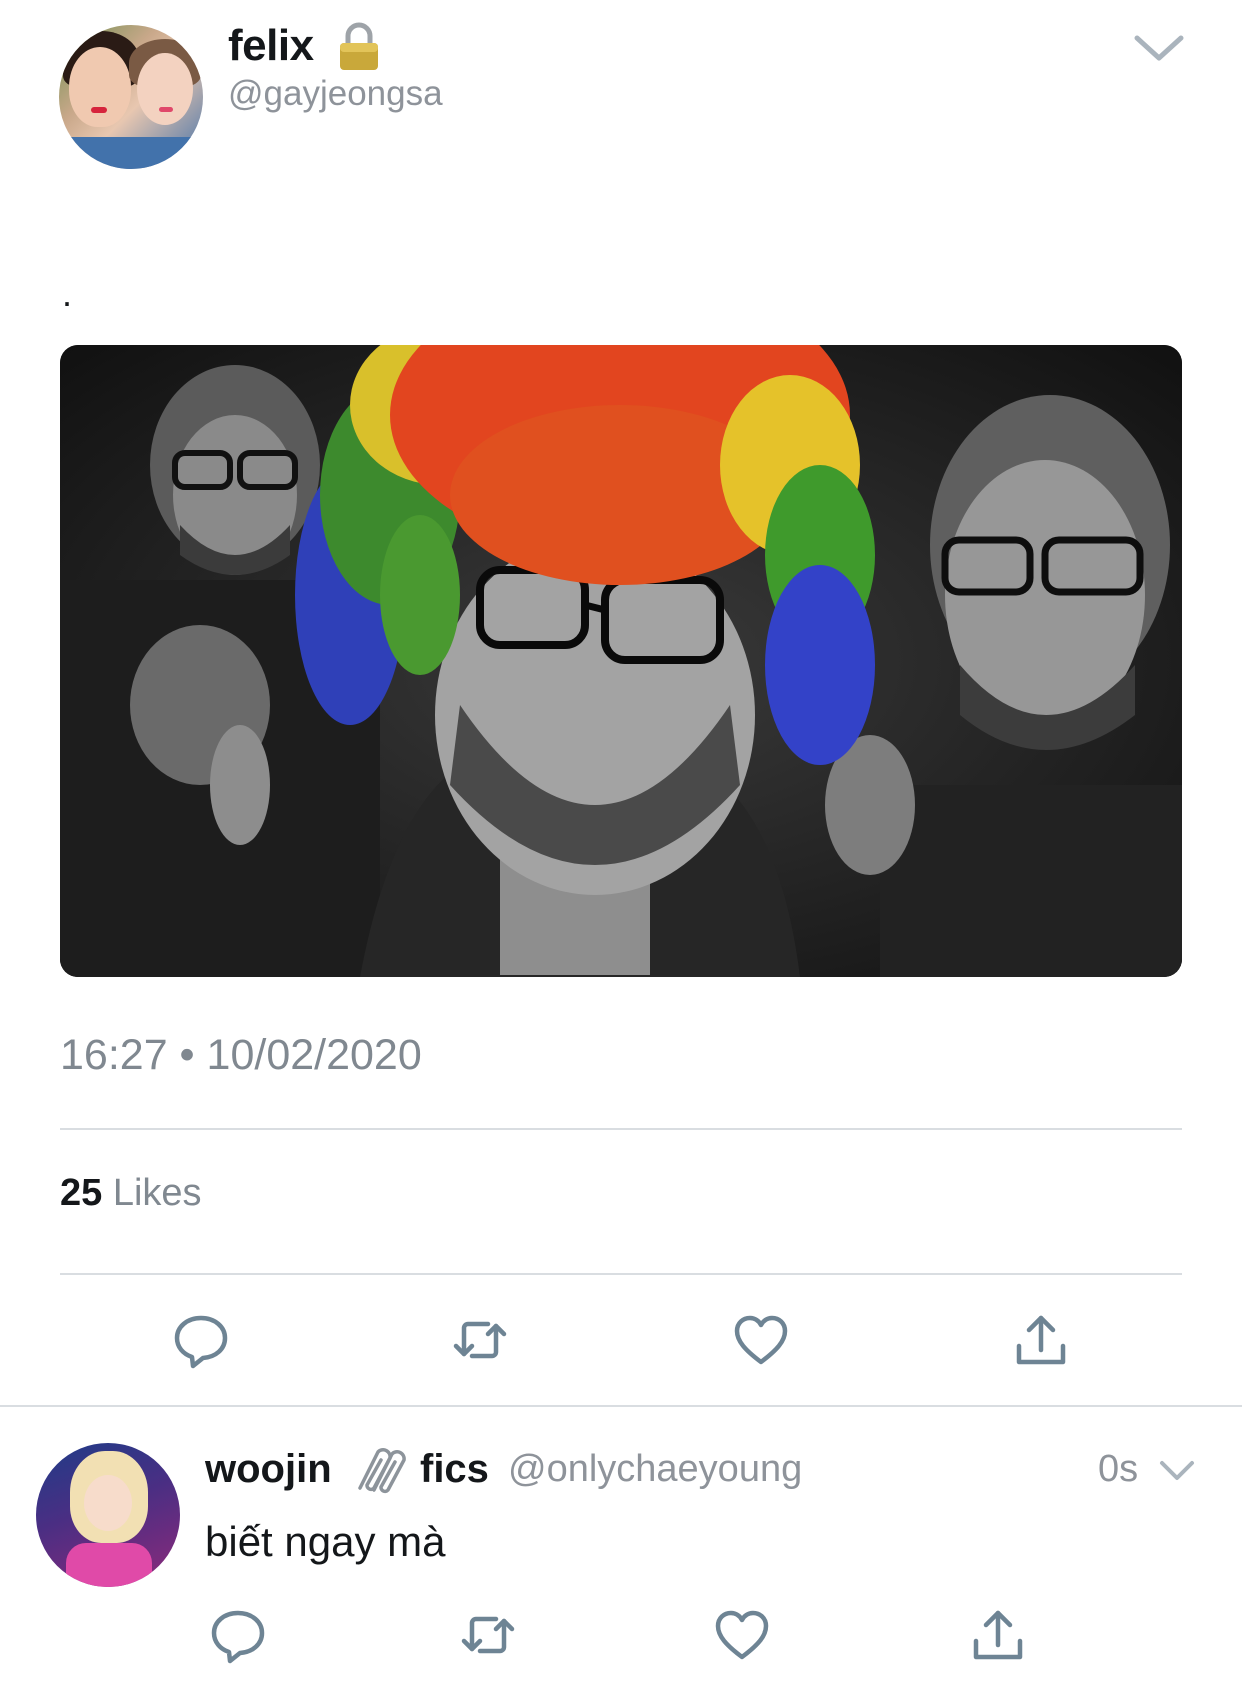 The height and width of the screenshot is (1701, 1242). What do you see at coordinates (382, 1471) in the screenshot?
I see `paperclip-icon` at bounding box center [382, 1471].